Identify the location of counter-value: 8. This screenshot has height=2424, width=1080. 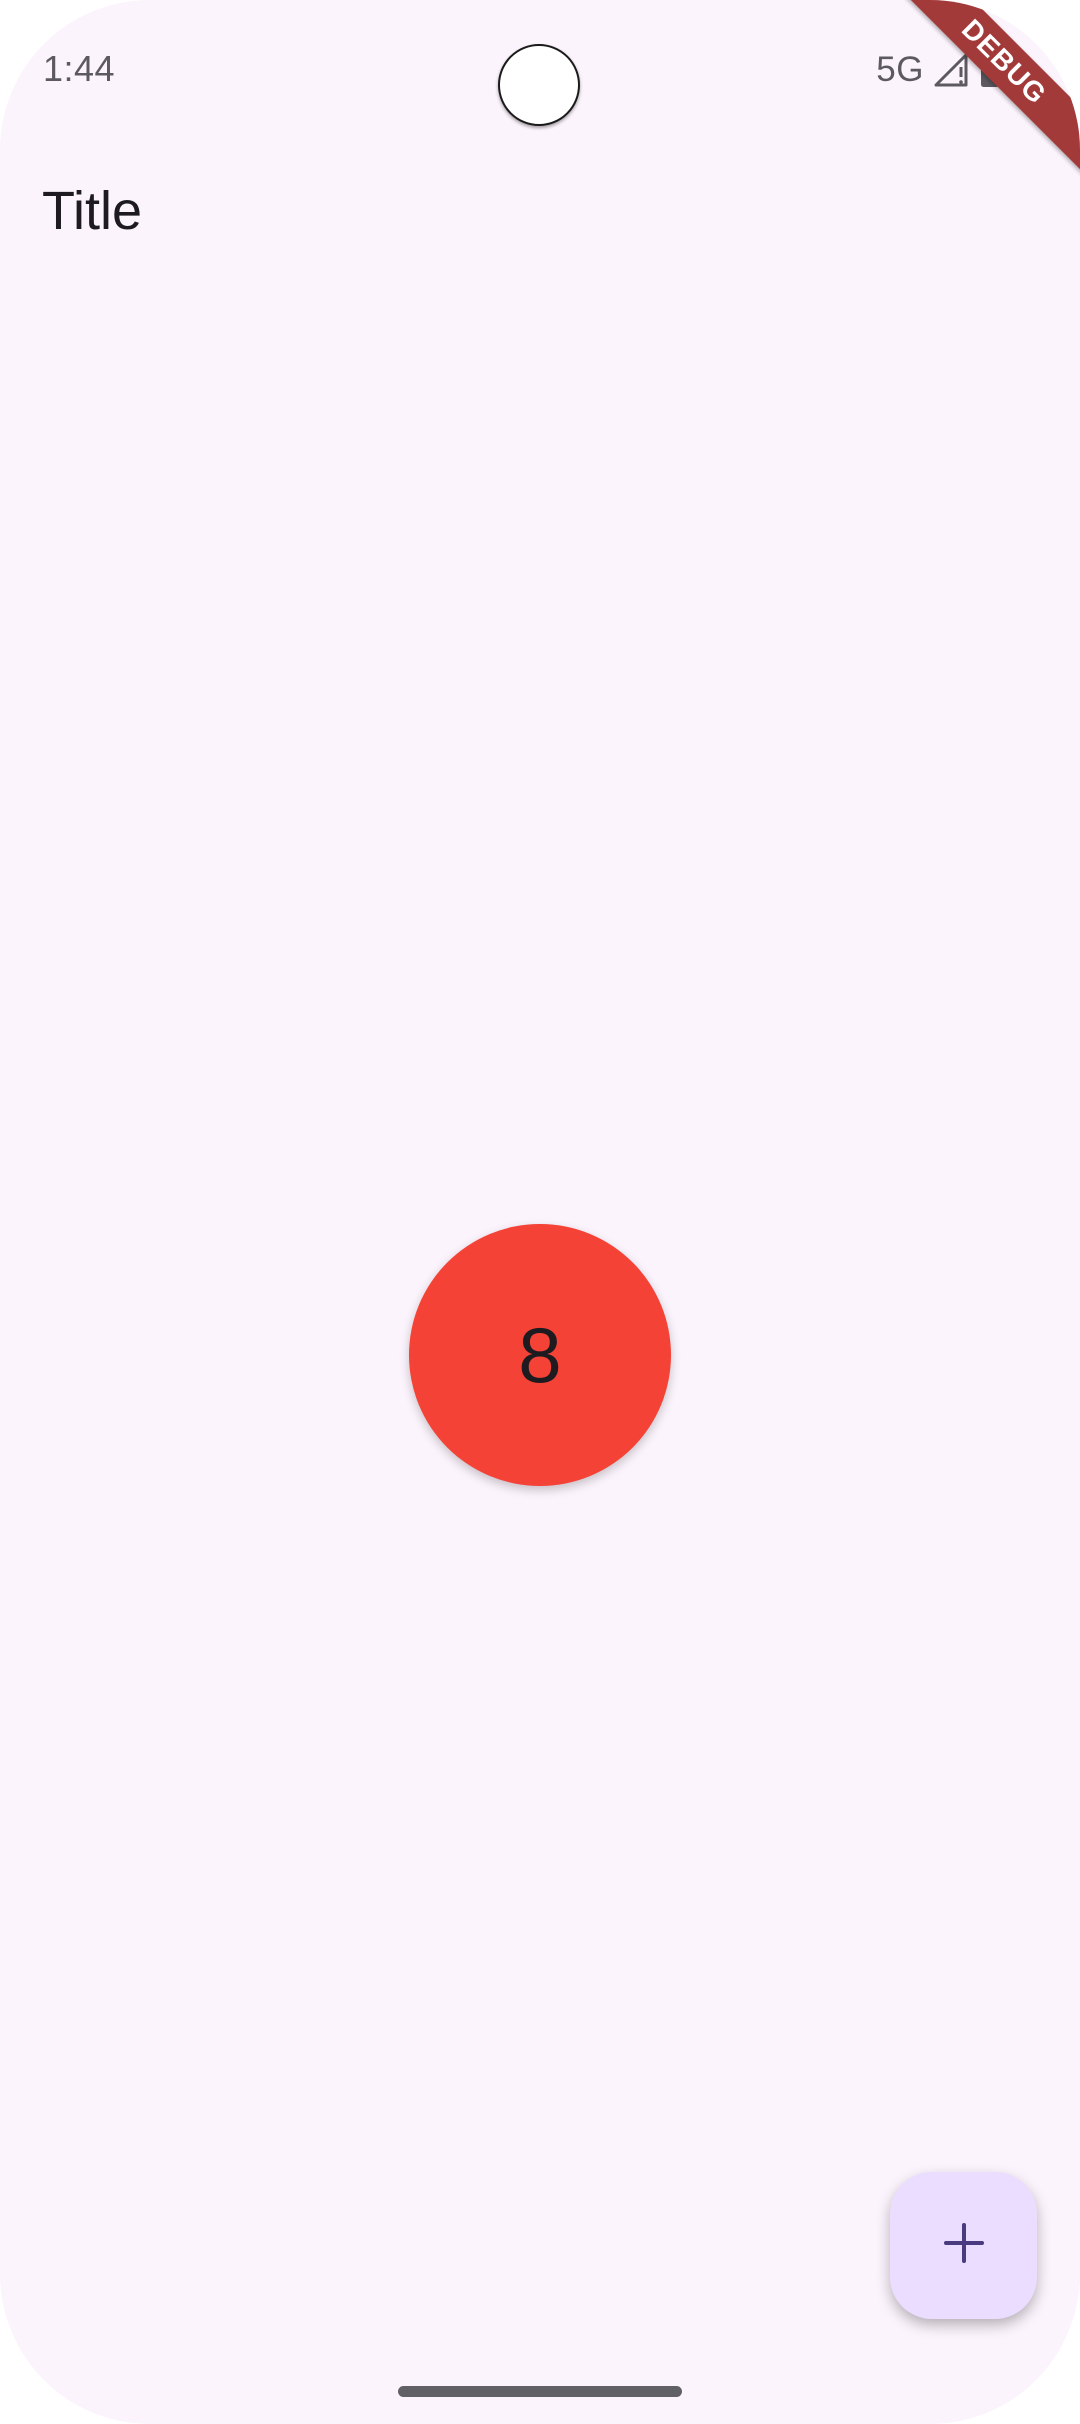
(540, 1354).